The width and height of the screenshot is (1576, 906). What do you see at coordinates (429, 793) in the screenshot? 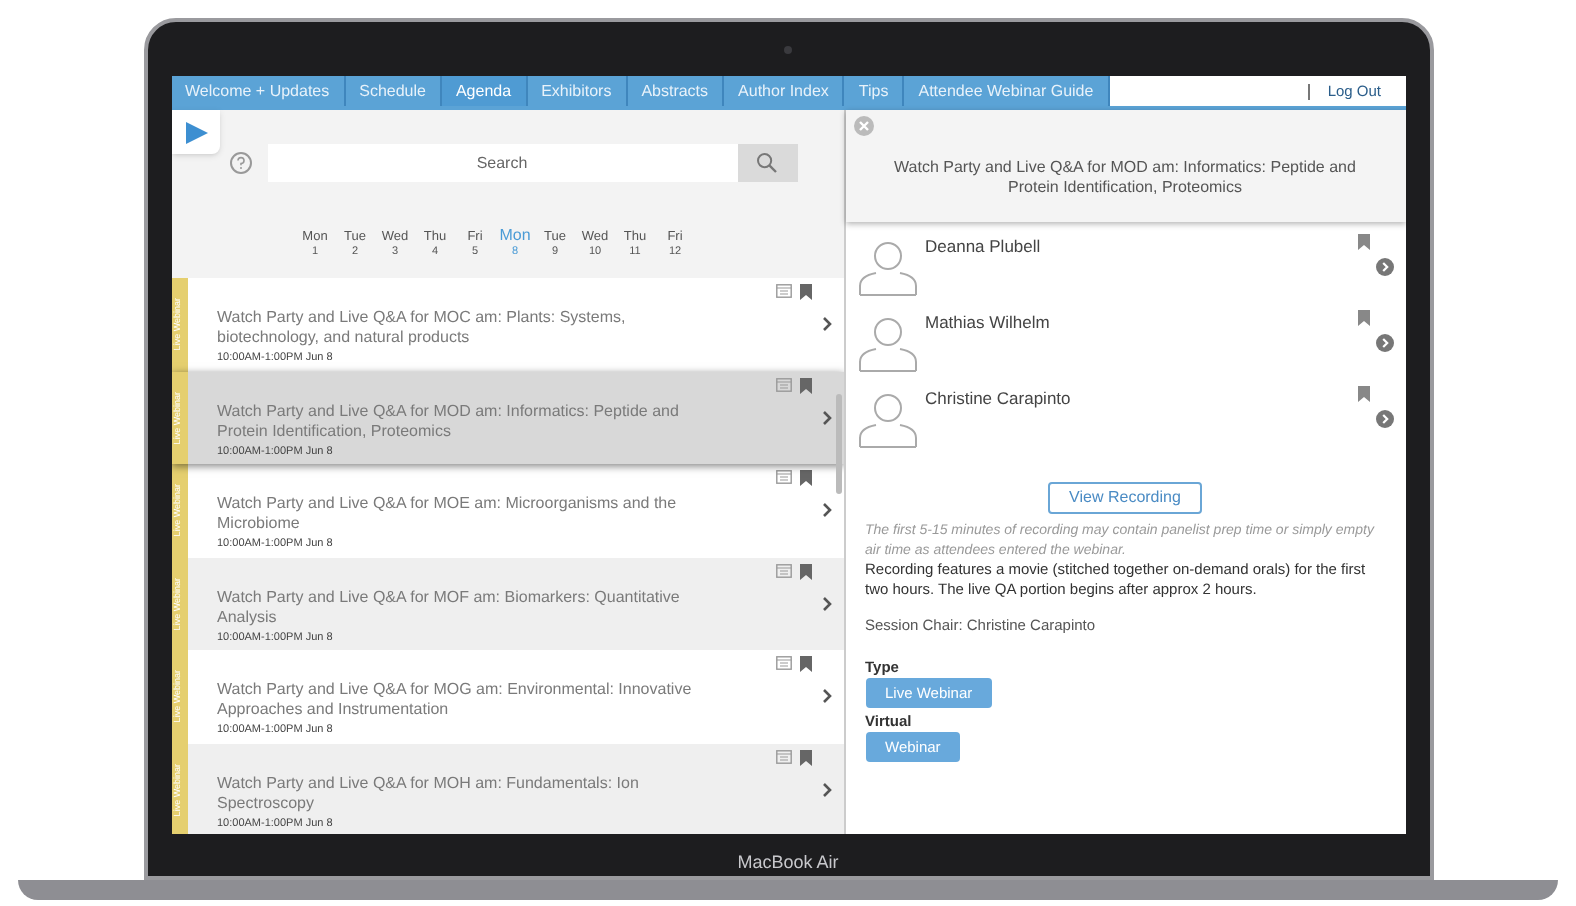
I see `session-title: Watch Party and Live Q&A for MOH am: Fundamentals: Ion Spectroscopy` at bounding box center [429, 793].